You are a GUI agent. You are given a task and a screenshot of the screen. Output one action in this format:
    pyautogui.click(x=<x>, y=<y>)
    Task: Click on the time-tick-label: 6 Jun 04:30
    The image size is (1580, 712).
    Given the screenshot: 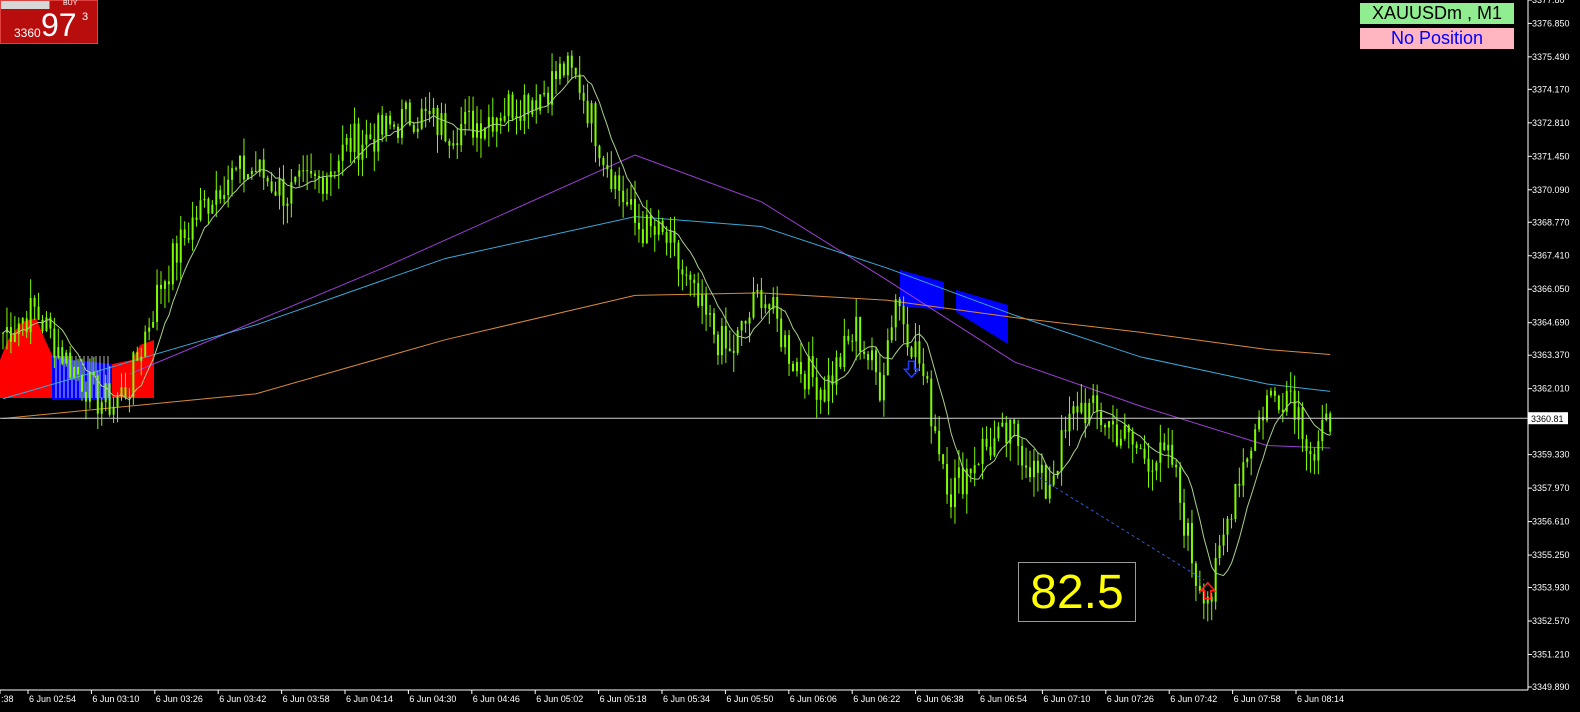 What is the action you would take?
    pyautogui.click(x=432, y=699)
    